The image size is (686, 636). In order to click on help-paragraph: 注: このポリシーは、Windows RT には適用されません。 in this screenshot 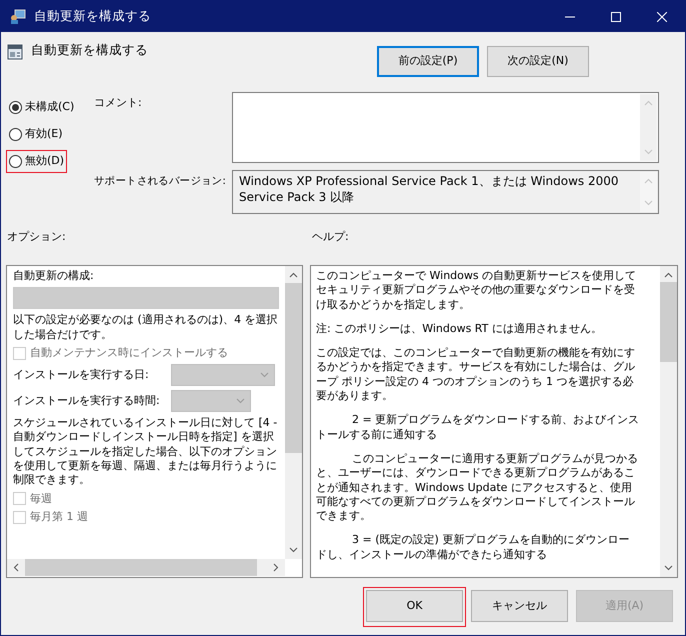, I will do `click(459, 329)`.